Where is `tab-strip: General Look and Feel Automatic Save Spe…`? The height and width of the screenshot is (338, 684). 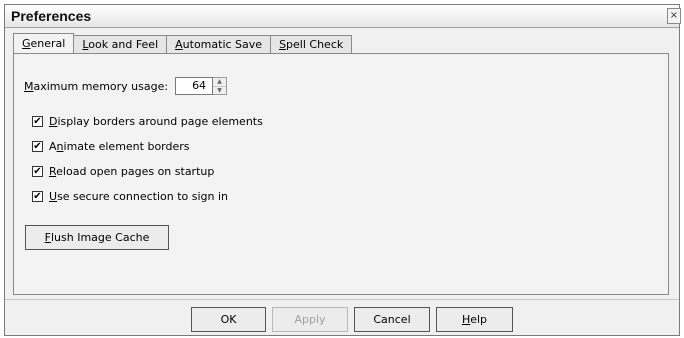 tab-strip: General Look and Feel Automatic Save Spe… is located at coordinates (183, 43).